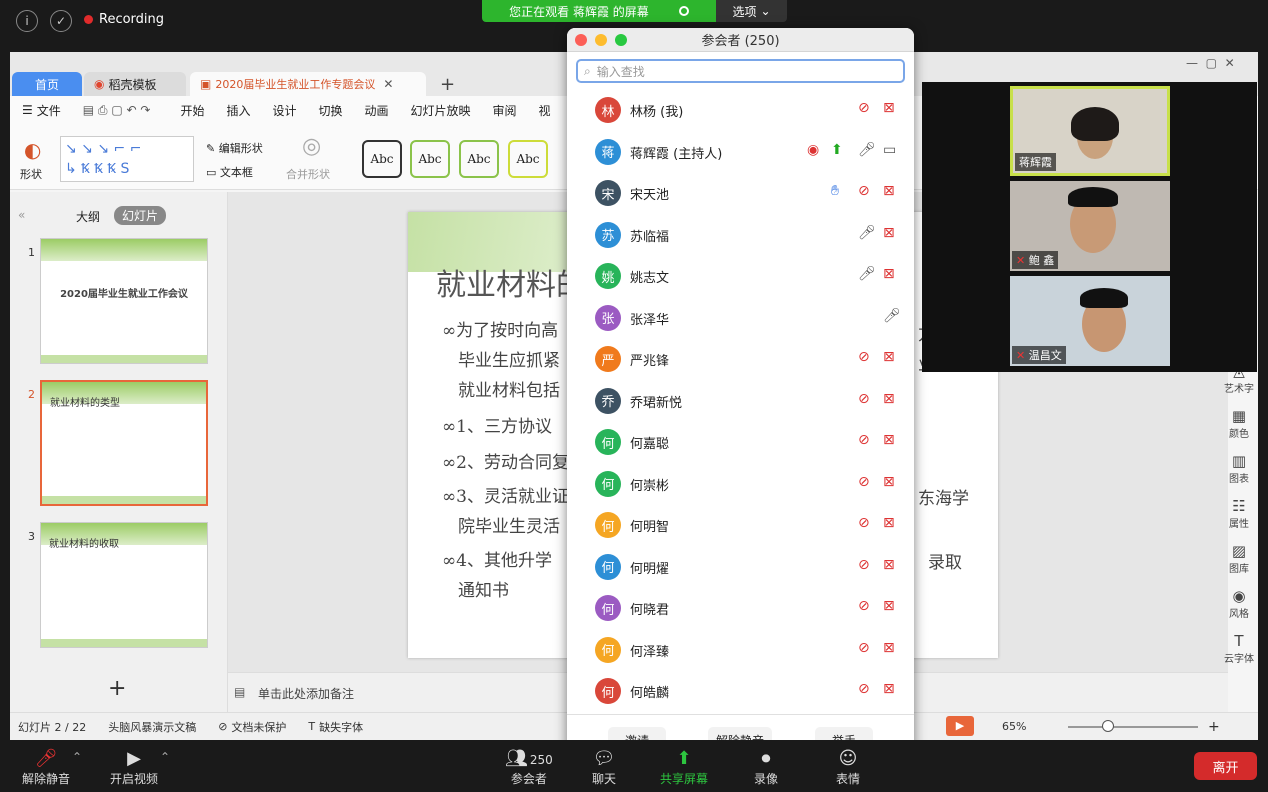  What do you see at coordinates (238, 110) in the screenshot?
I see `menu-insert: 插入` at bounding box center [238, 110].